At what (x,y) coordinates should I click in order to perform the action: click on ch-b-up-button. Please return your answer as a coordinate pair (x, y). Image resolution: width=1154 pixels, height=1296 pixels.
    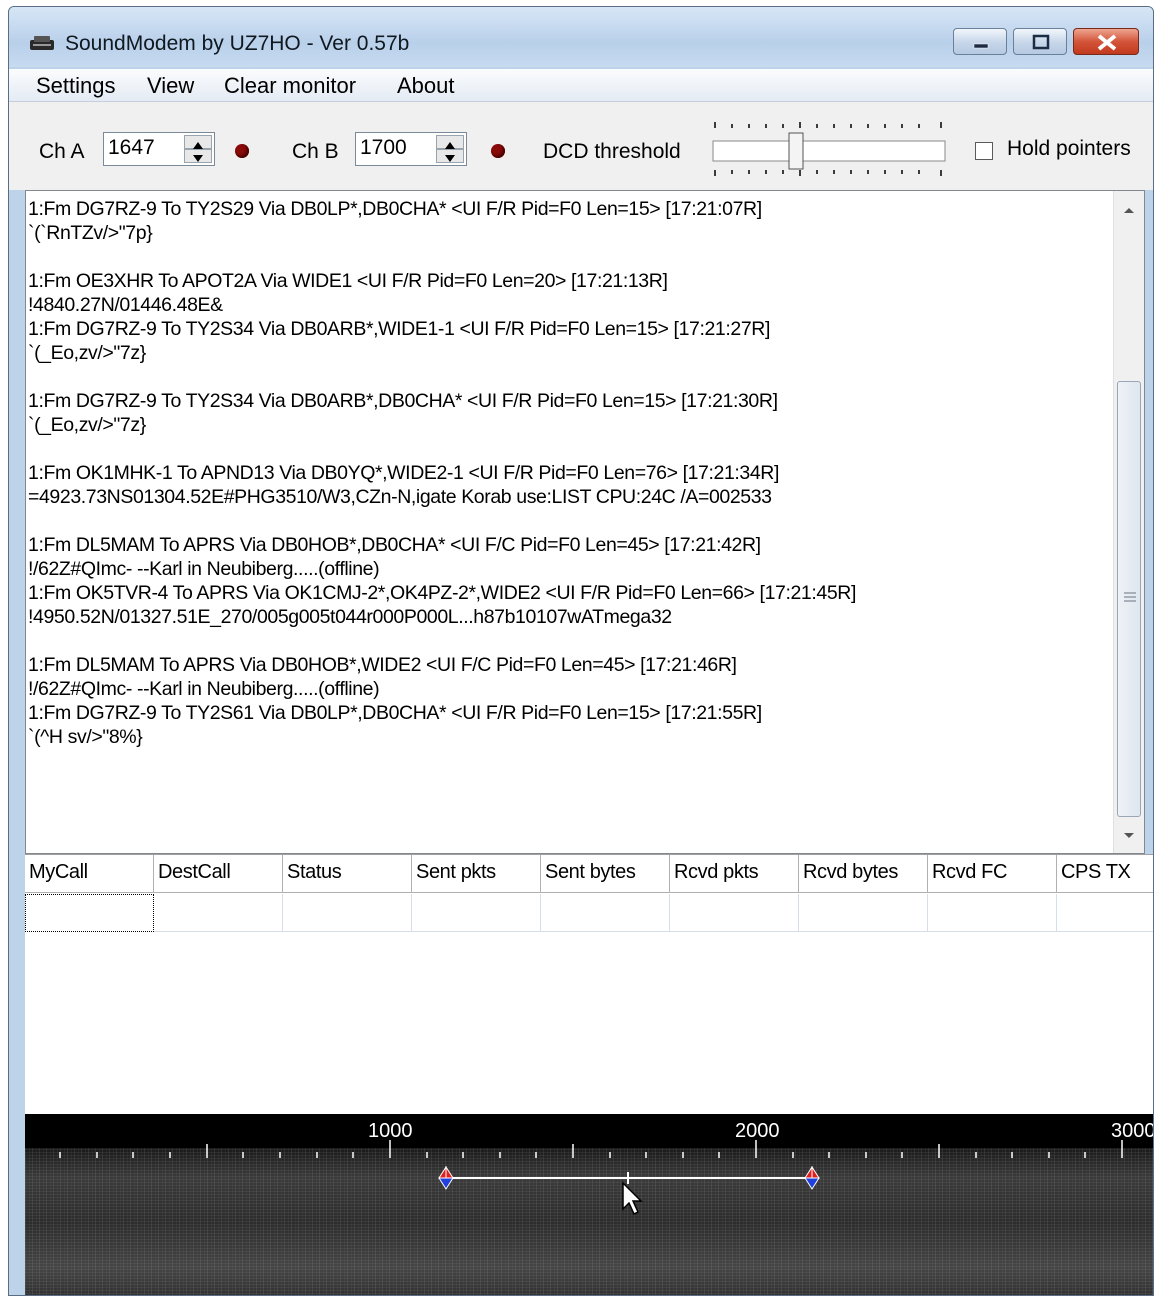
    Looking at the image, I should click on (450, 142).